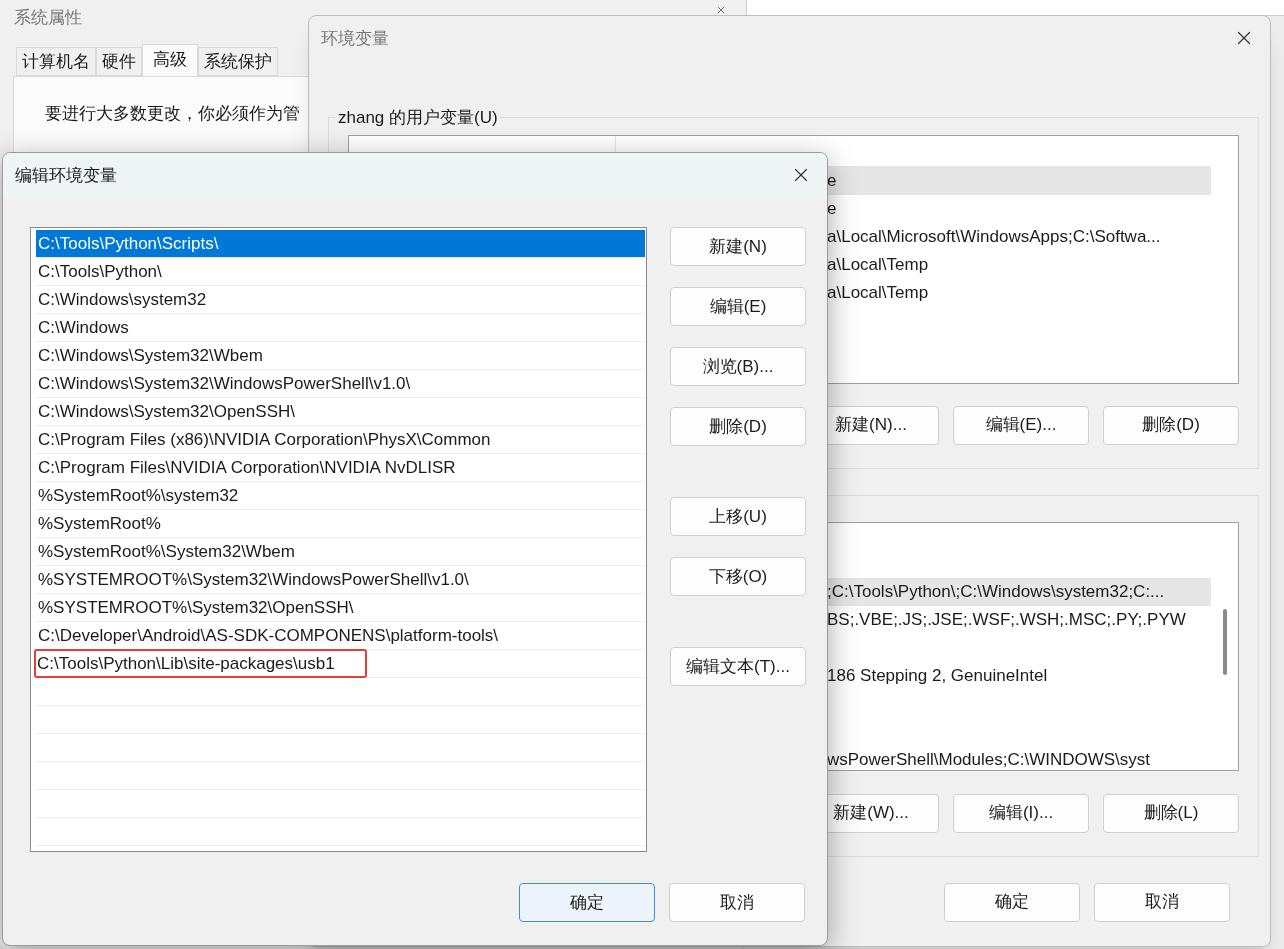  I want to click on path-row: %SystemRoot%, so click(340, 524).